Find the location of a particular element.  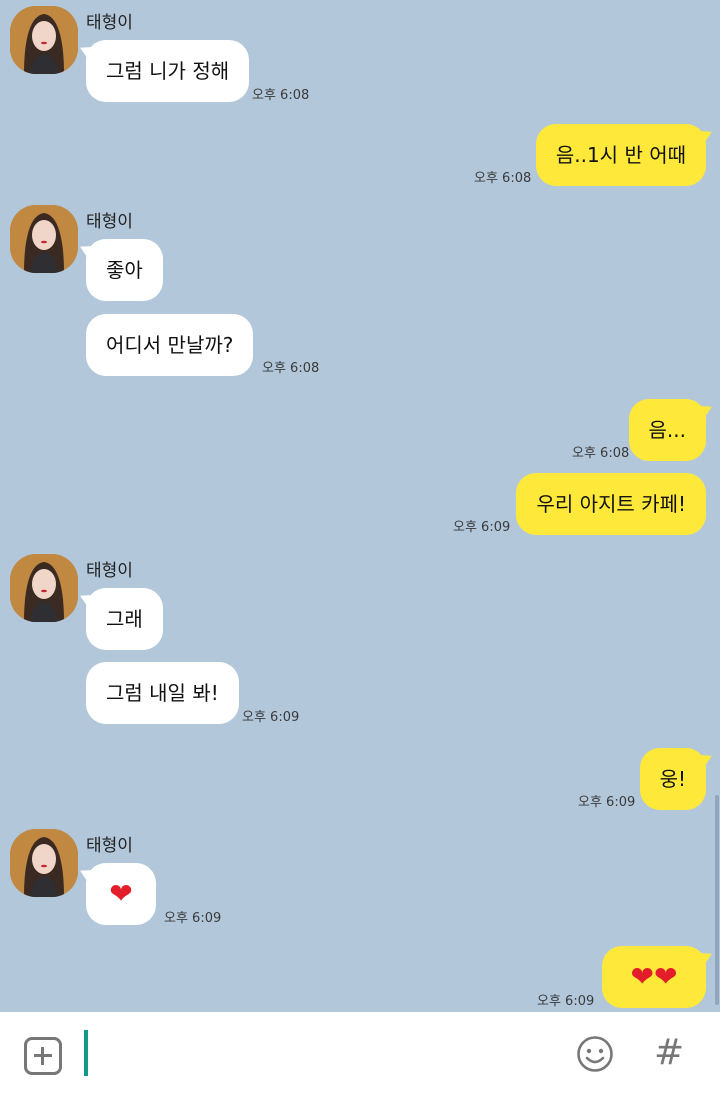

plus-square-icon is located at coordinates (43, 1056).